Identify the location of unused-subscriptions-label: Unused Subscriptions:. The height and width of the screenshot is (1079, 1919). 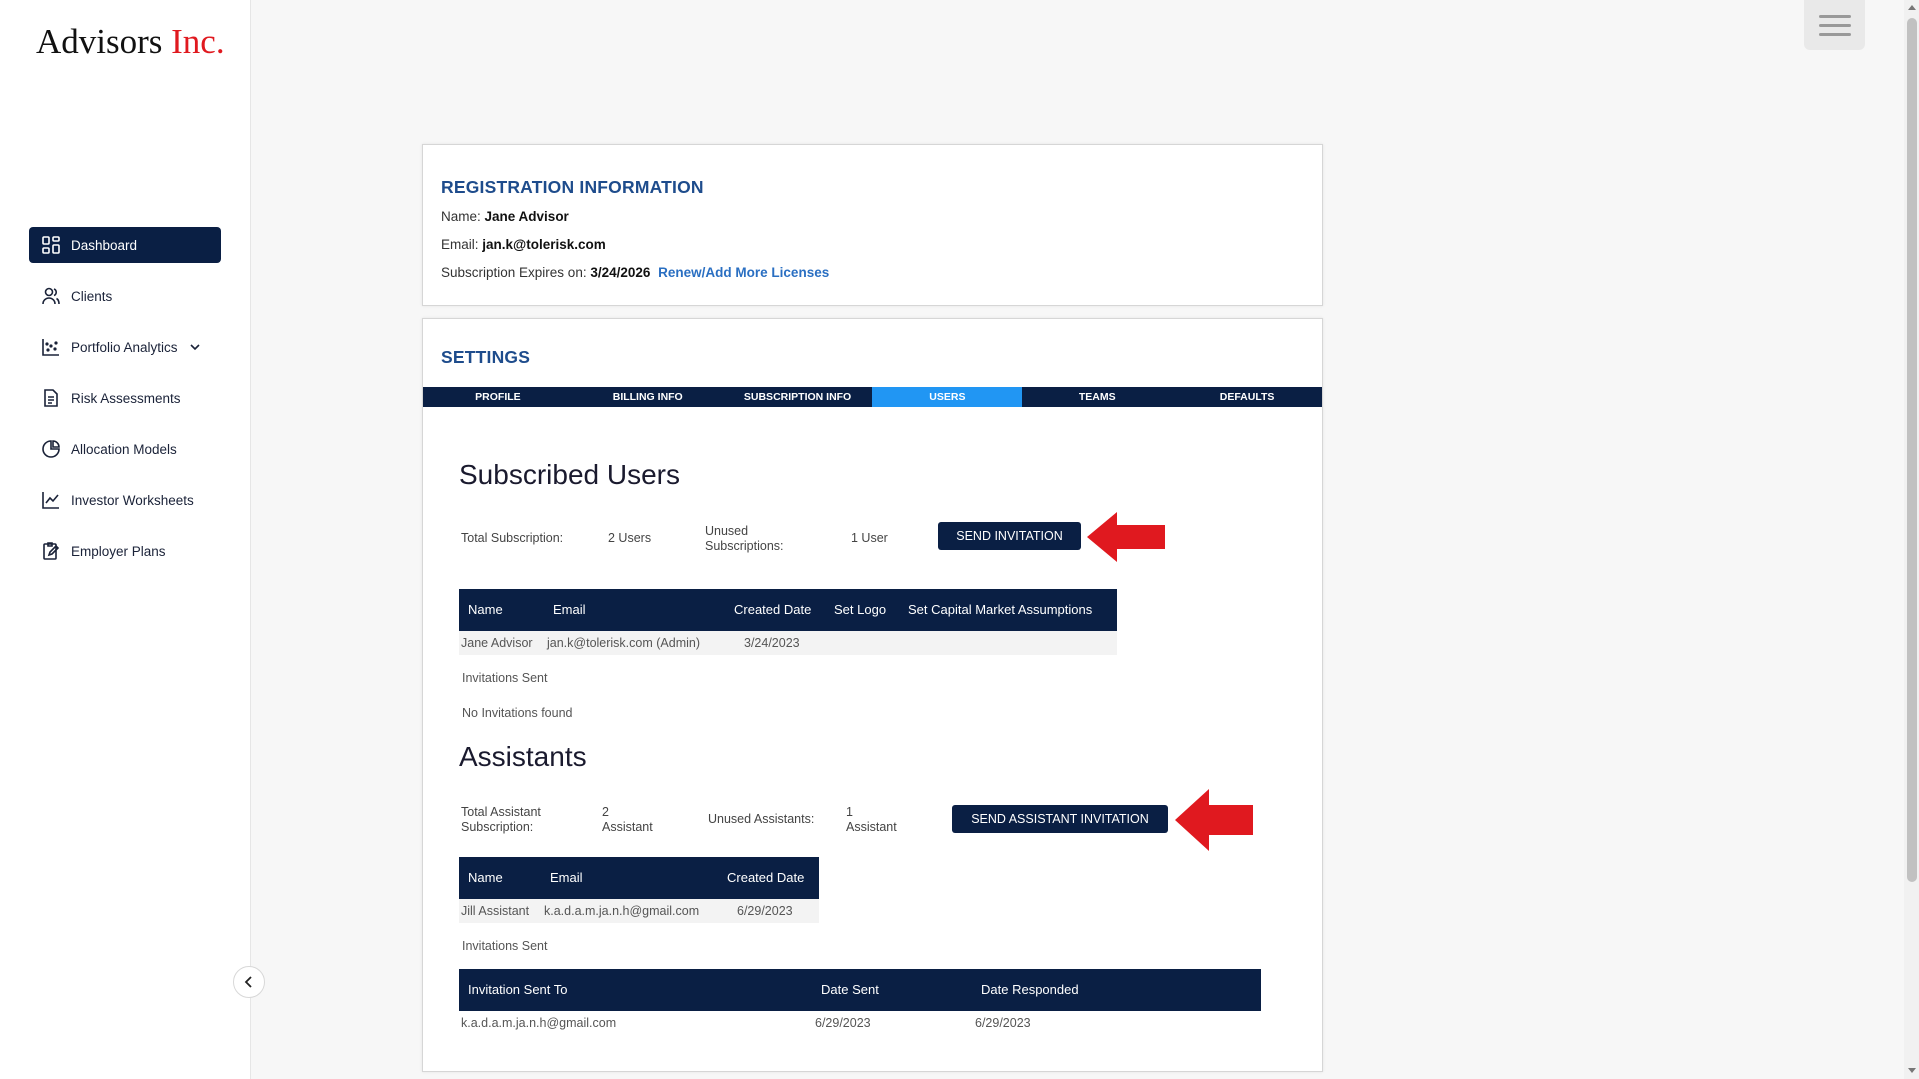
(744, 539).